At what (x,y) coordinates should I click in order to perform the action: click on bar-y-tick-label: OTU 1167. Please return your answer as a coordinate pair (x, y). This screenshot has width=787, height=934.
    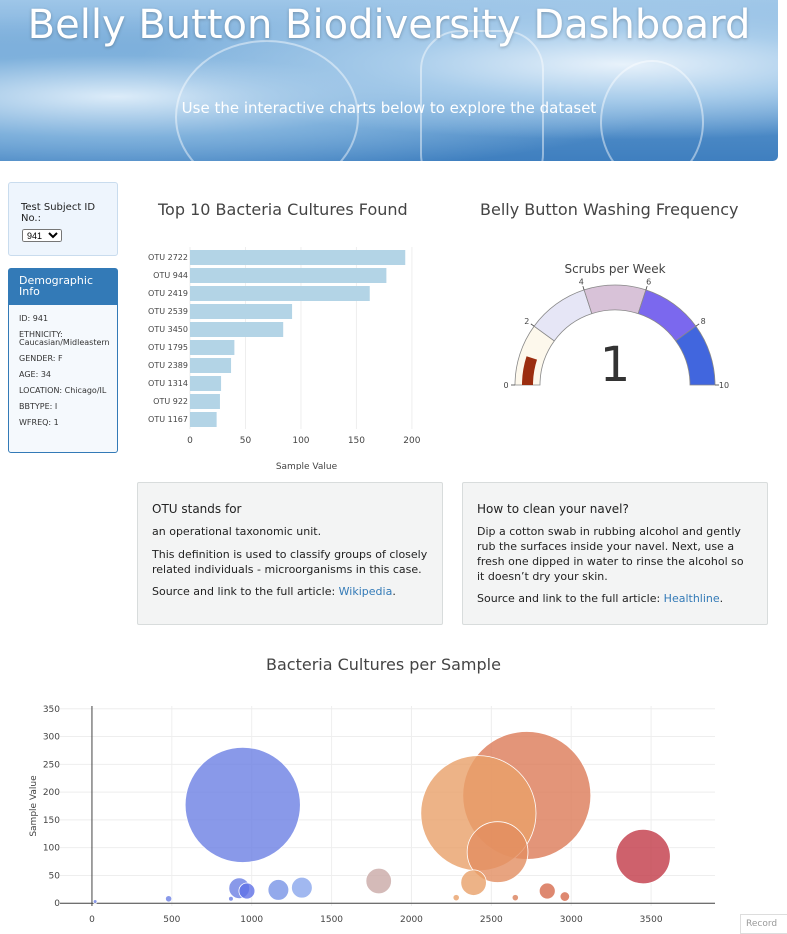
    Looking at the image, I should click on (168, 419).